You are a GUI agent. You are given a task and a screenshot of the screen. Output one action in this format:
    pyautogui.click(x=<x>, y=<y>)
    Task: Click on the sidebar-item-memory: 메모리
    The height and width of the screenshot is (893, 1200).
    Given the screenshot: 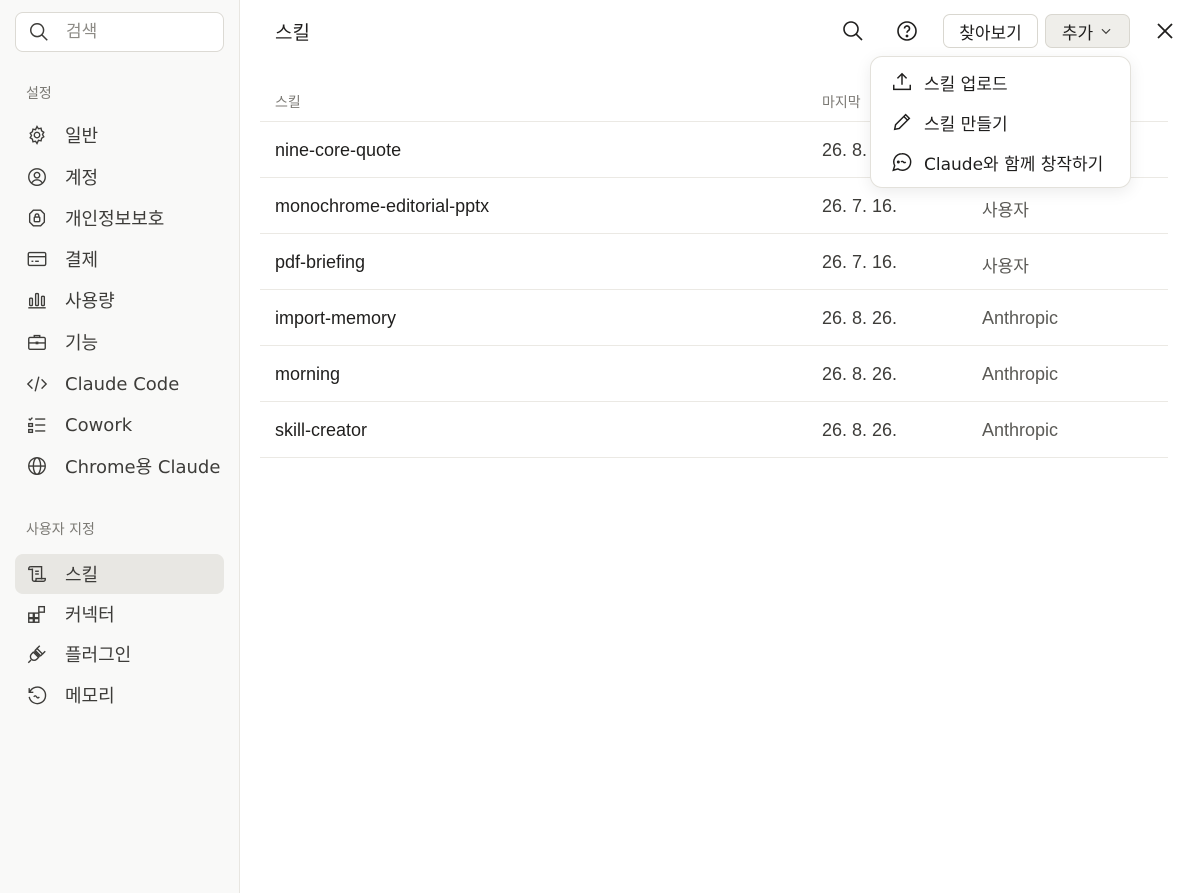 What is the action you would take?
    pyautogui.click(x=119, y=695)
    